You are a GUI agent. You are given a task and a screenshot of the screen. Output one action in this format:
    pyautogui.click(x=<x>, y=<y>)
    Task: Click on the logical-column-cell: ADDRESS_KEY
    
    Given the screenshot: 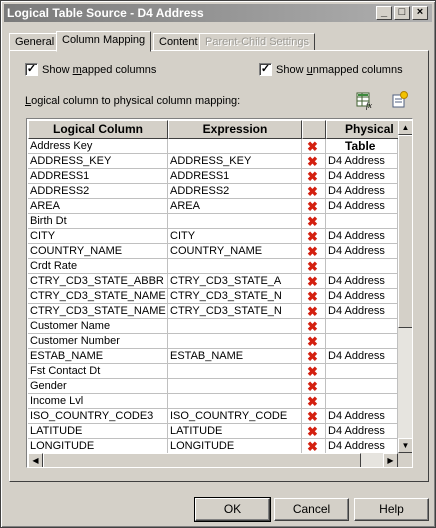 What is the action you would take?
    pyautogui.click(x=98, y=161)
    